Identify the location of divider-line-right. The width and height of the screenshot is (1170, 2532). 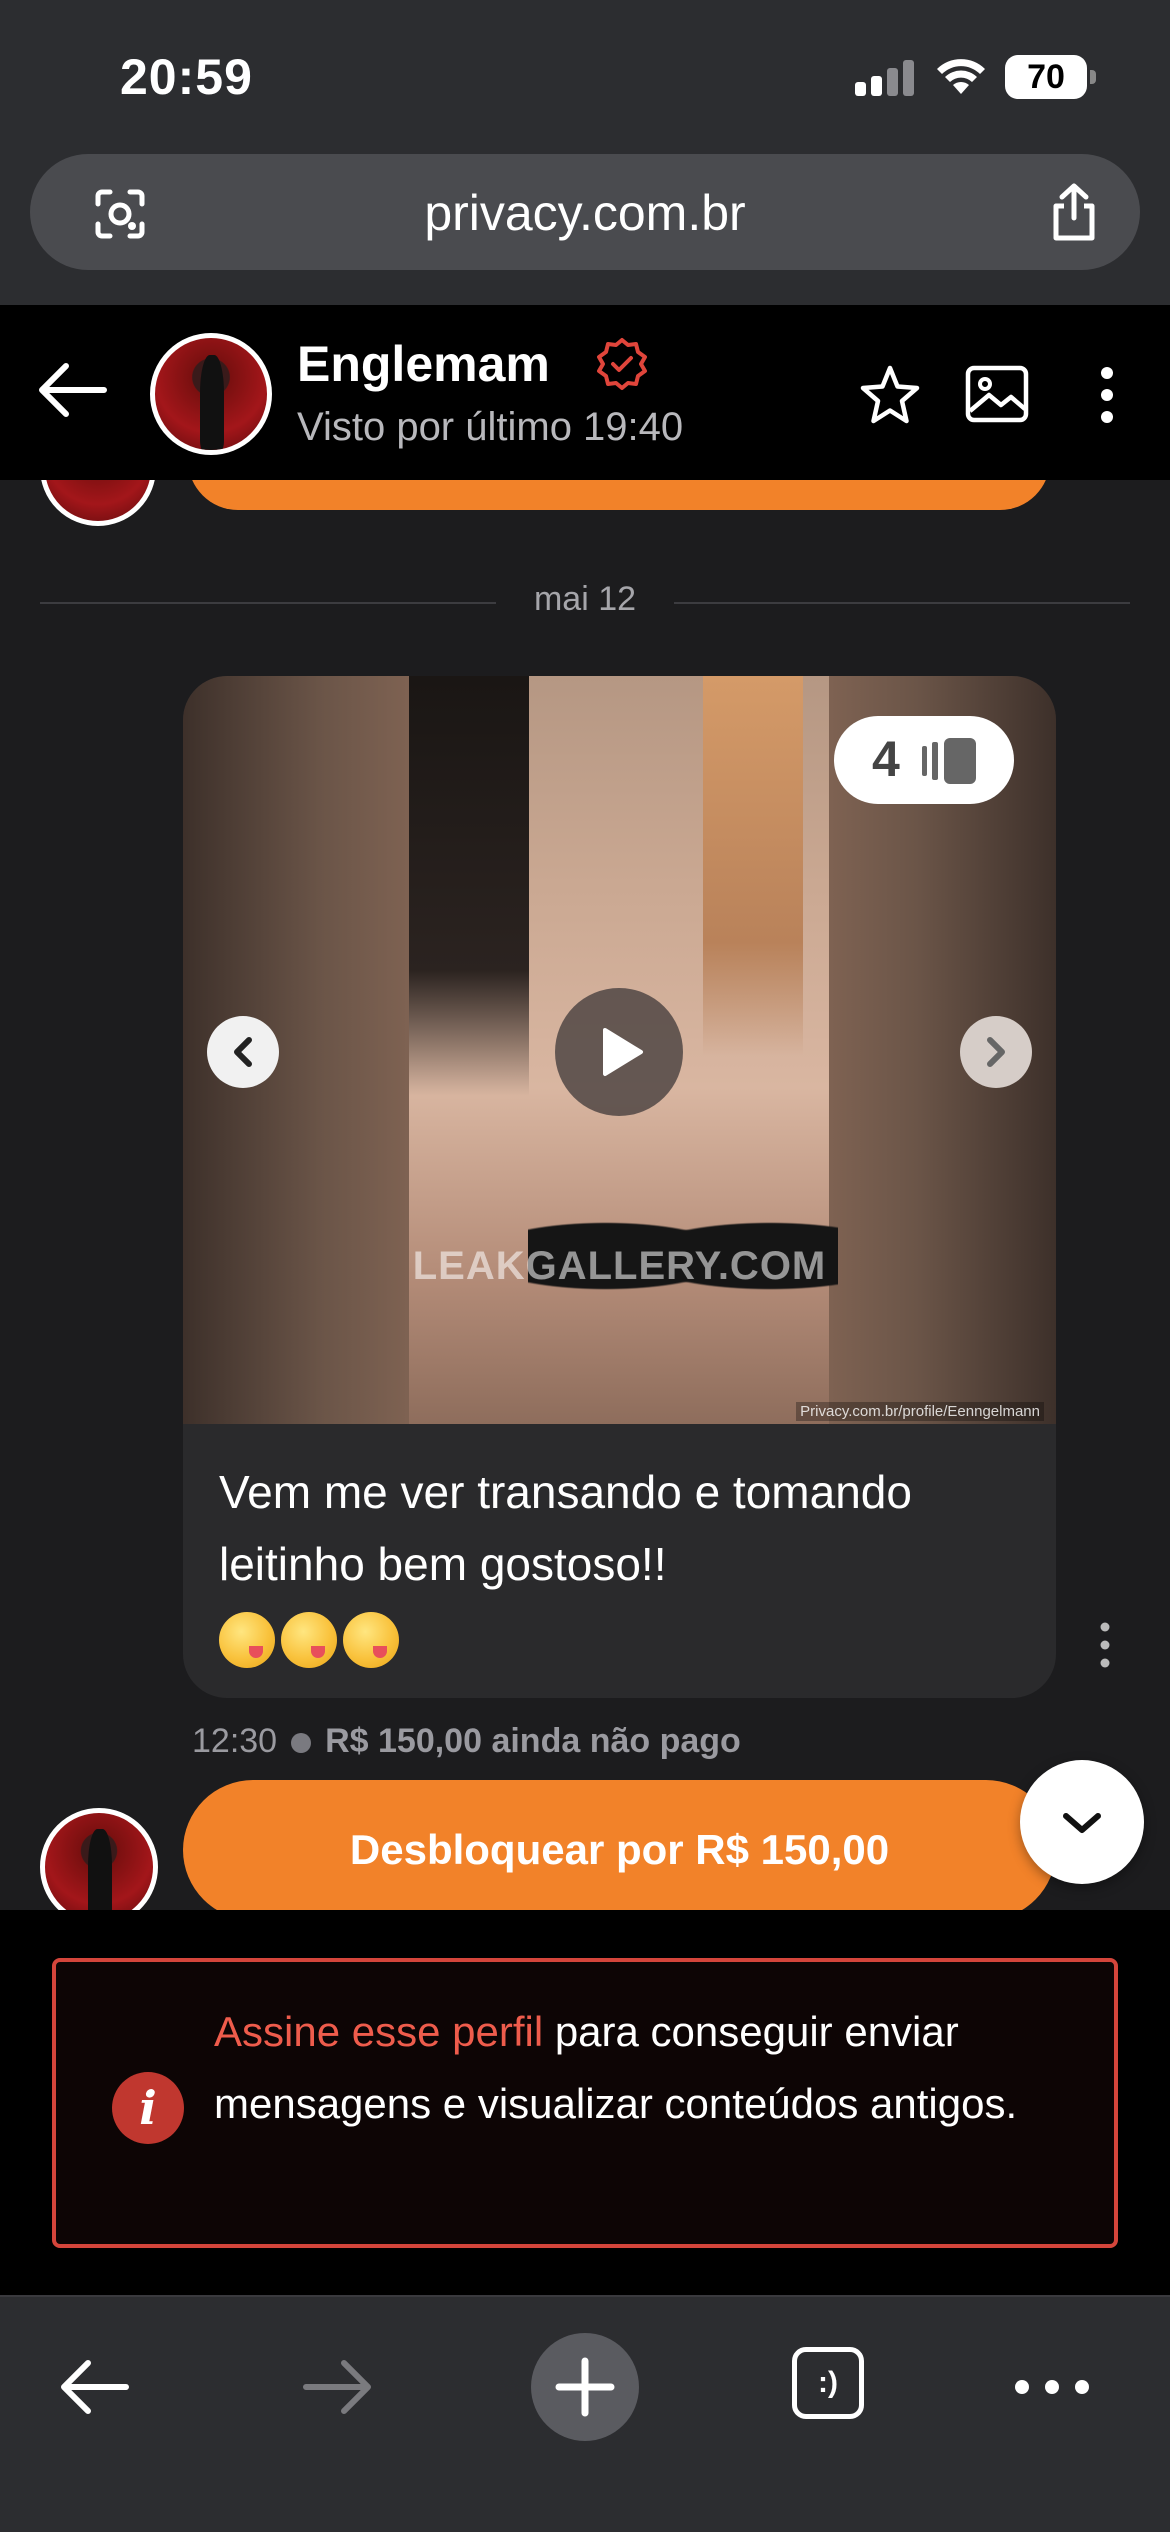
(902, 603).